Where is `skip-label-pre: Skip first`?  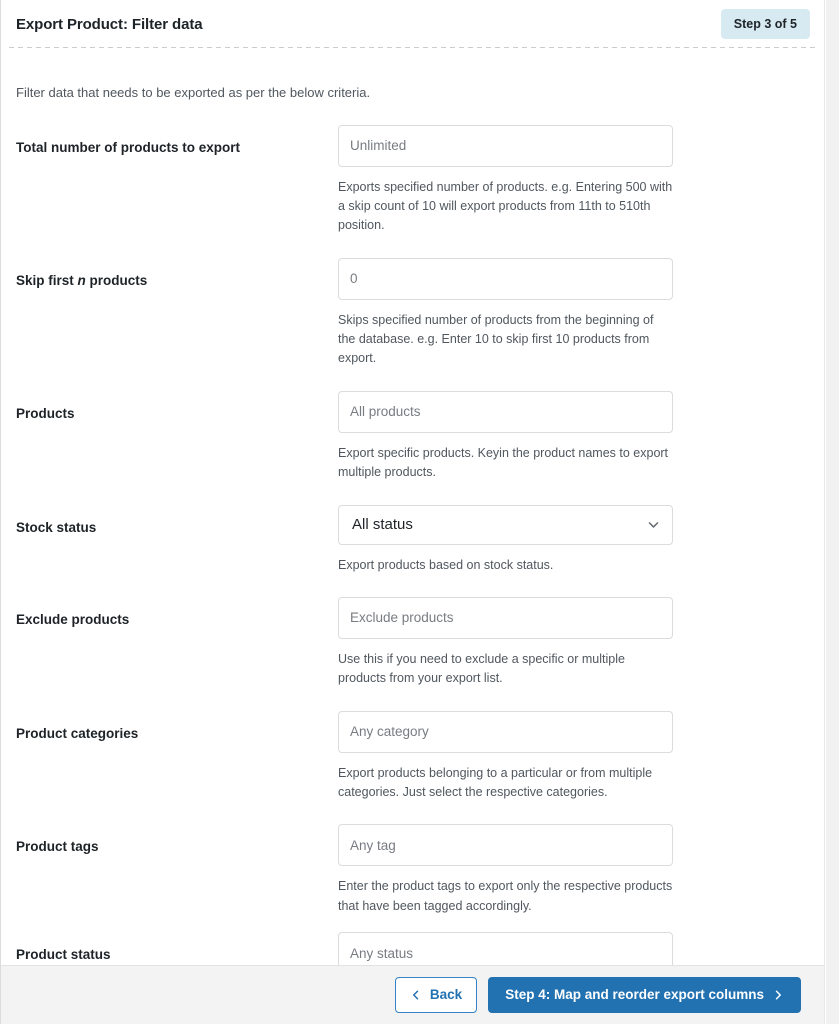
skip-label-pre: Skip first is located at coordinates (47, 280).